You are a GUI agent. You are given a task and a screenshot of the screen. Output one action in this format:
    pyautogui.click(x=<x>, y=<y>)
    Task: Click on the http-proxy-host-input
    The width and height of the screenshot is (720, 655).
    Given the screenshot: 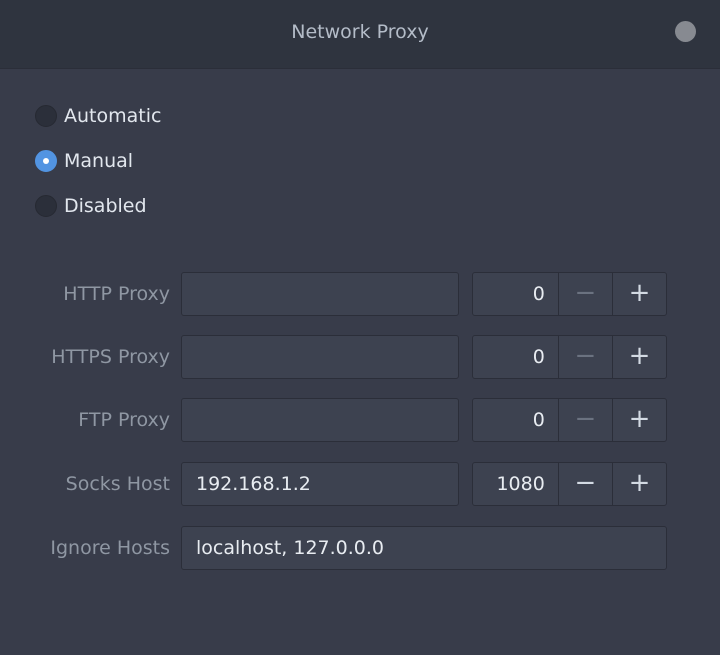 What is the action you would take?
    pyautogui.click(x=320, y=294)
    